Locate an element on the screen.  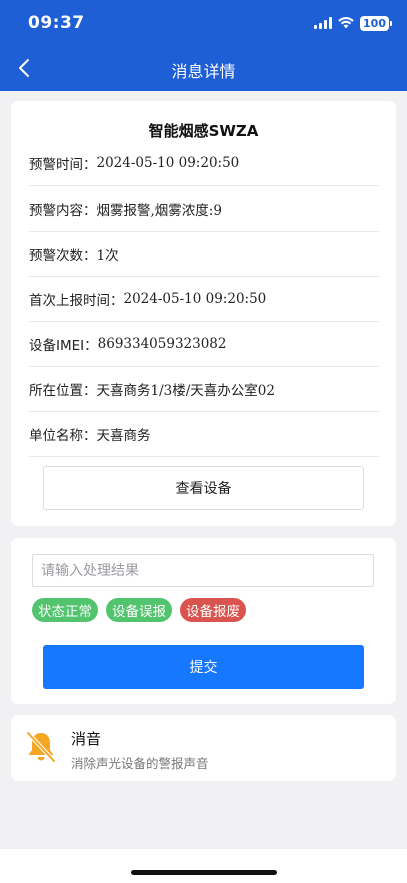
row-value: 天喜商务1/3楼/天喜办公室02 is located at coordinates (185, 391).